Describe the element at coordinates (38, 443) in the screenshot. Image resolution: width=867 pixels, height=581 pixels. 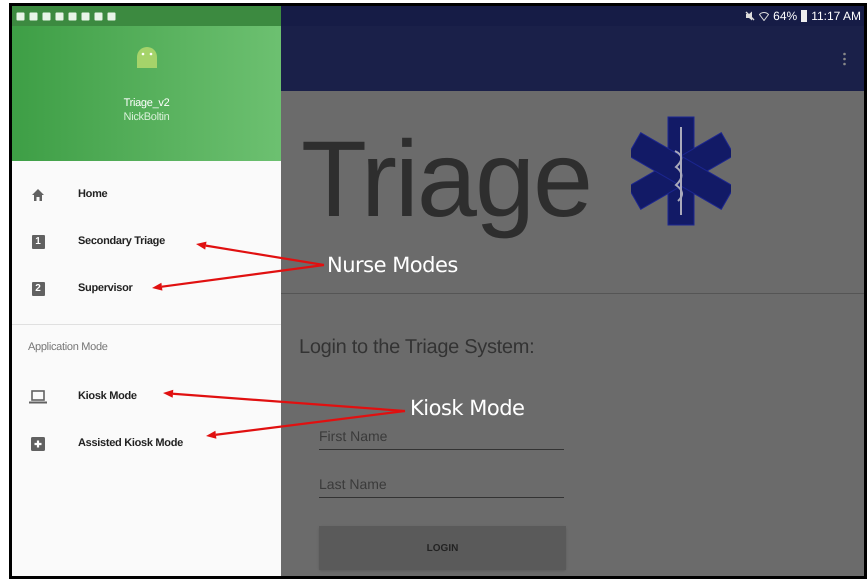
I see `plus-box-icon` at that location.